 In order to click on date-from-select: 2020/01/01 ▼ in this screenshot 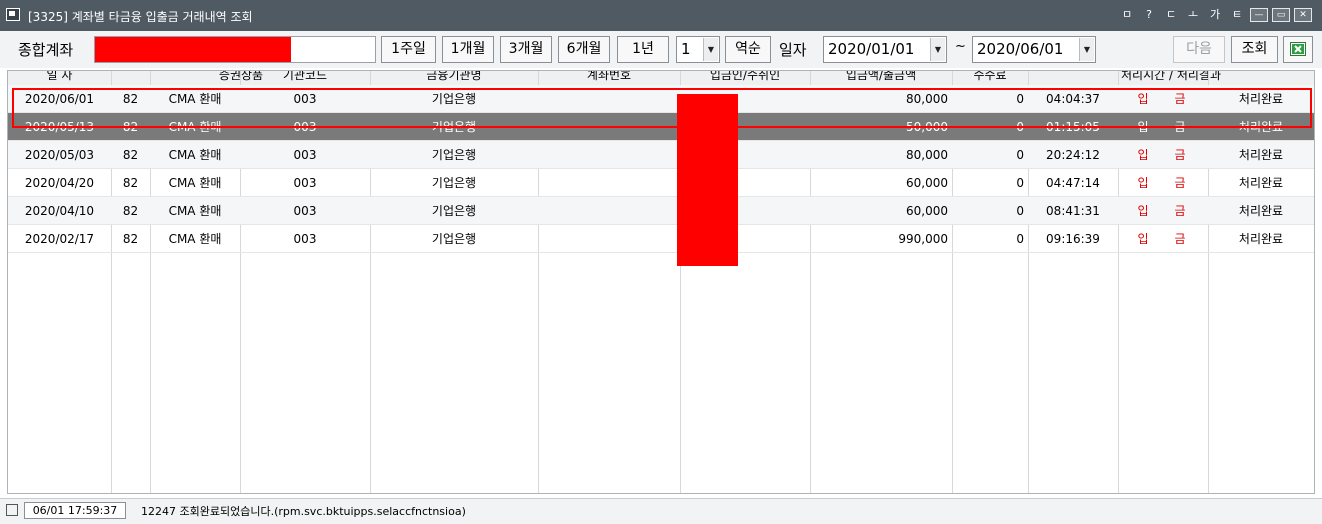, I will do `click(885, 49)`.